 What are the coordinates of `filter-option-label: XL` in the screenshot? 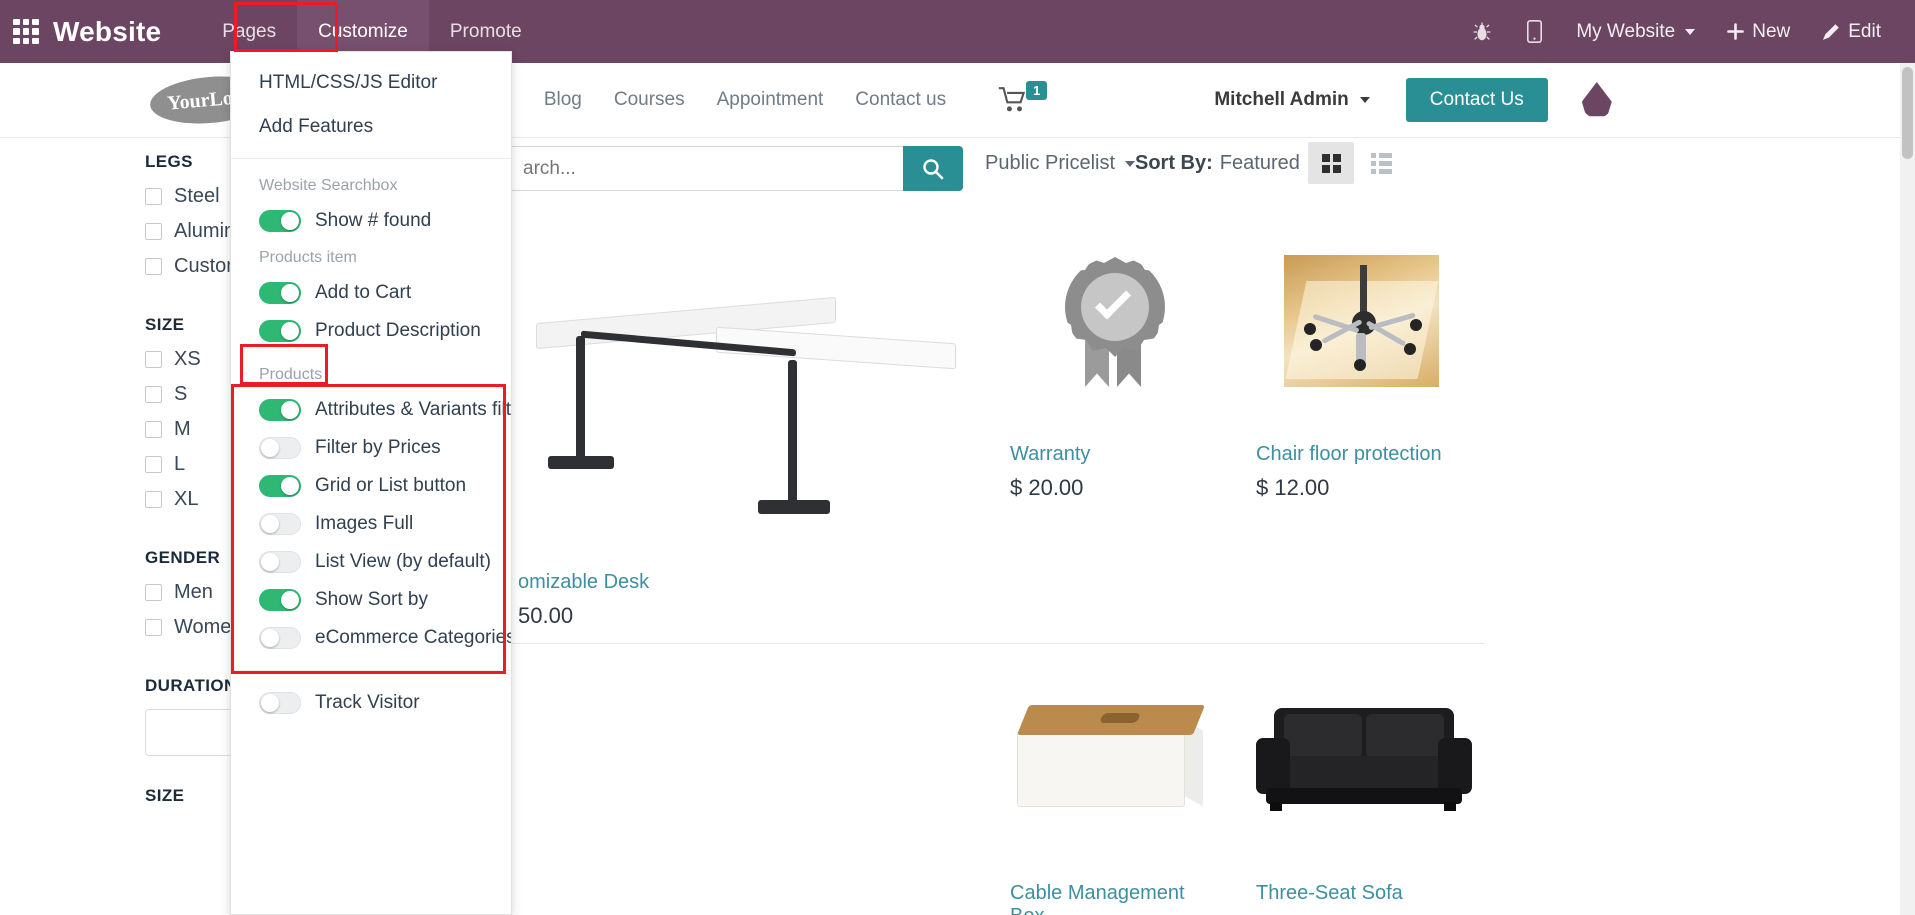 It's located at (186, 499).